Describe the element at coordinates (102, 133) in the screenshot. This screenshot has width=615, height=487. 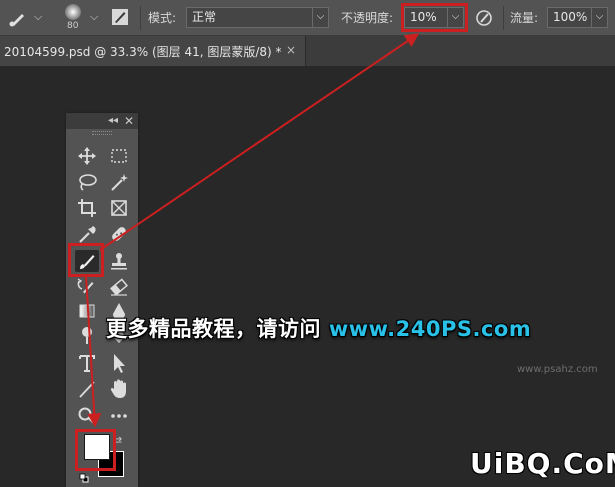
I see `panel-grip` at that location.